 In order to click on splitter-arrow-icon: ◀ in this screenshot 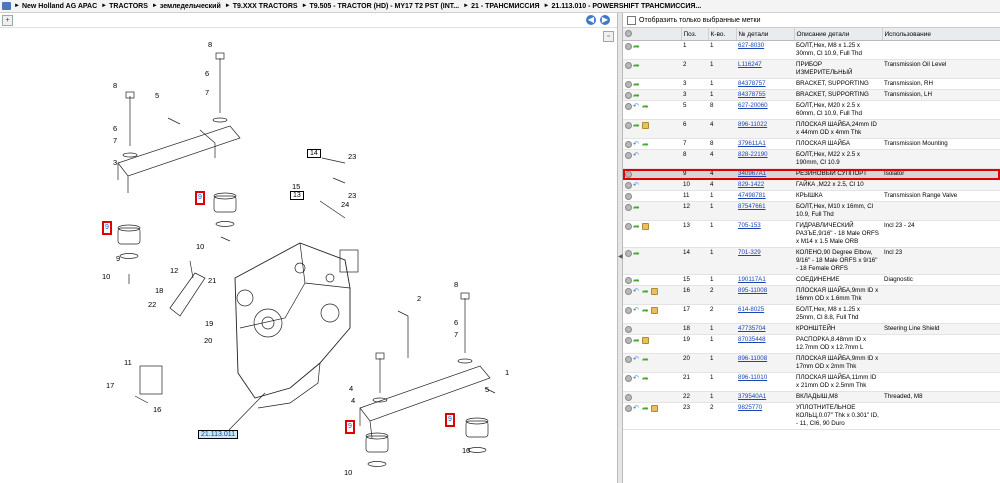, I will do `click(620, 256)`.